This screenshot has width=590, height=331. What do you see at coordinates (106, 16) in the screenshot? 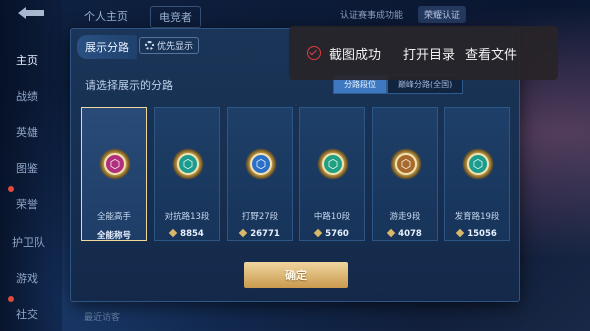
I see `tab-profile: 个人主页` at bounding box center [106, 16].